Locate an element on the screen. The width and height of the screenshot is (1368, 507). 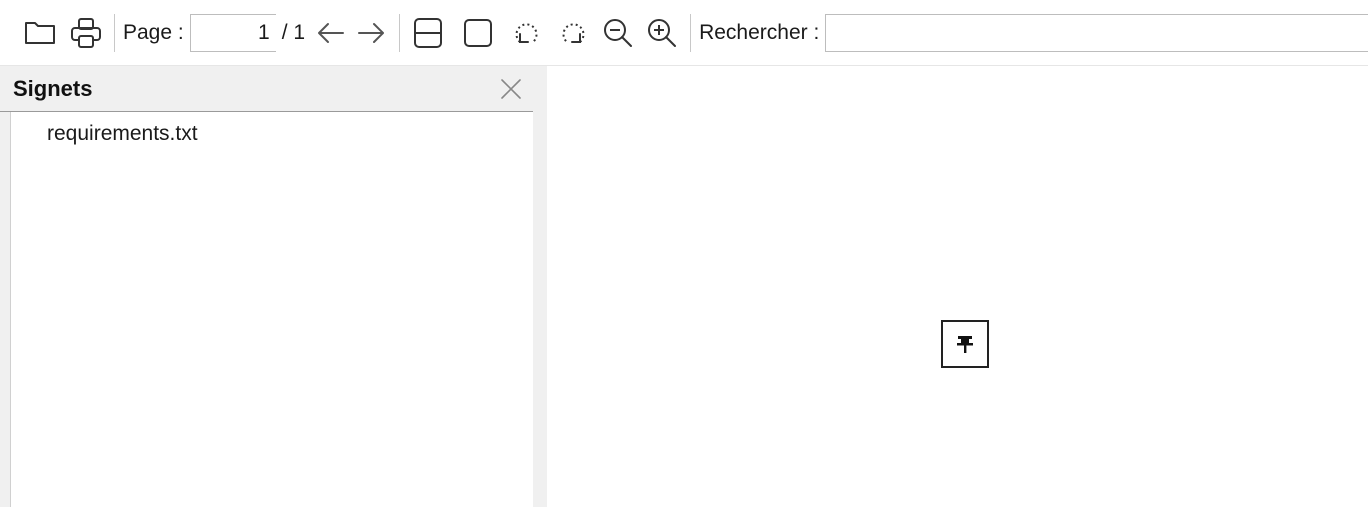
page-number-input is located at coordinates (232, 32).